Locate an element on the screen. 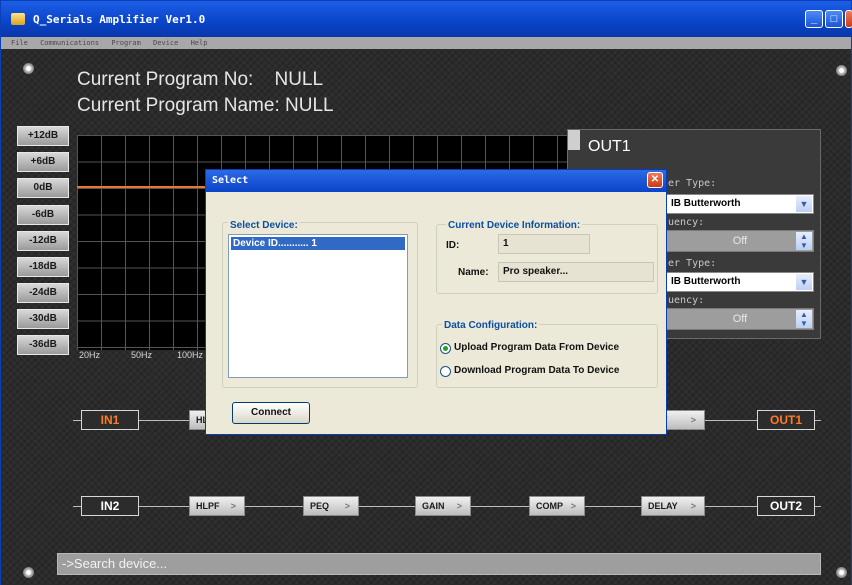 This screenshot has height=585, width=852. db-button-plus6: +6dB is located at coordinates (43, 162).